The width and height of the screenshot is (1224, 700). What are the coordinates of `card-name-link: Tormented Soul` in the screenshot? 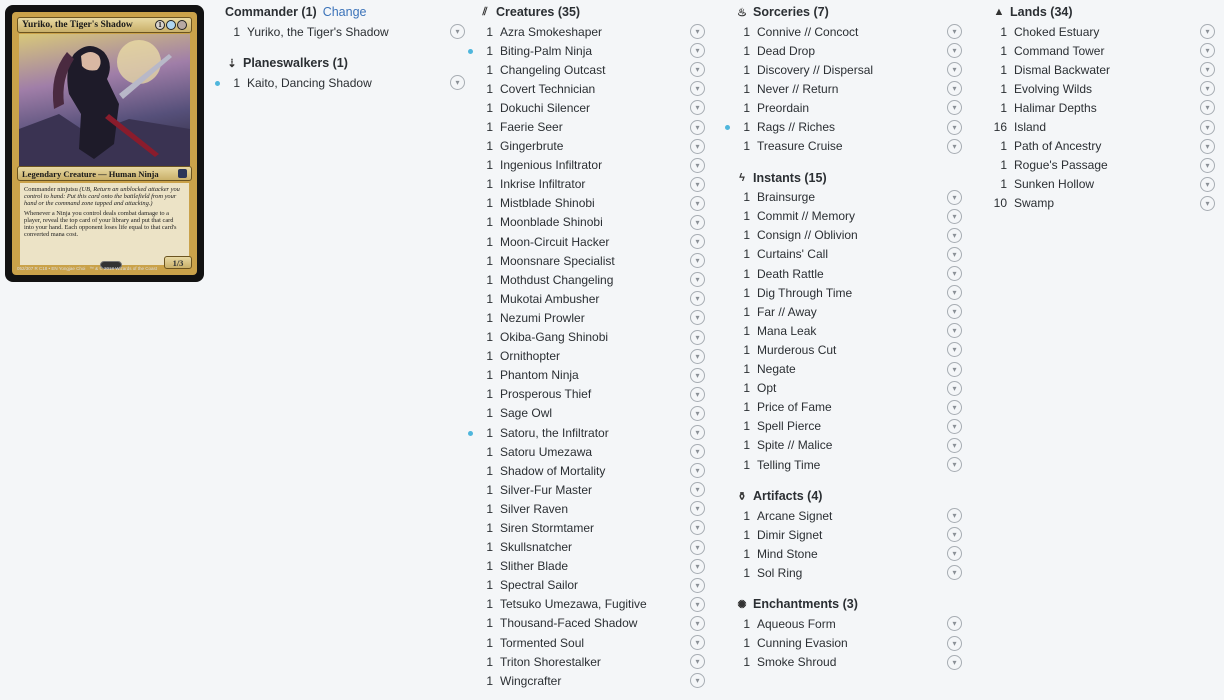 It's located at (595, 643).